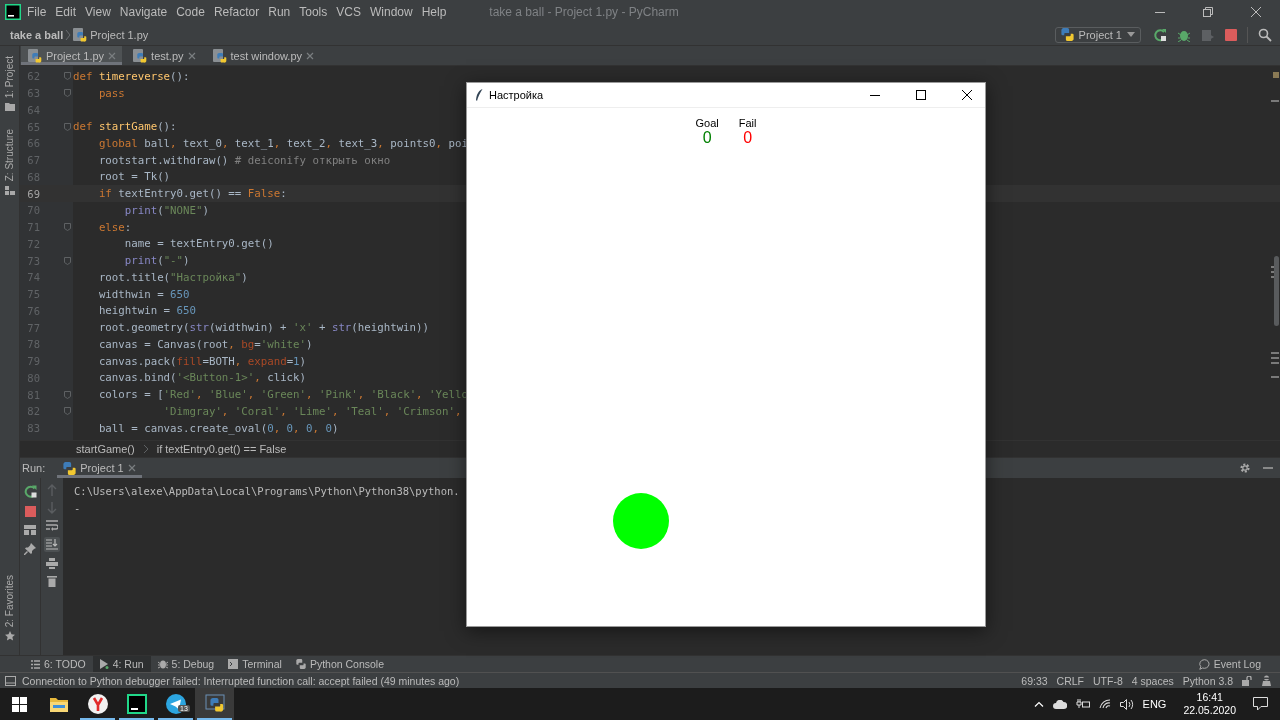  What do you see at coordinates (221, 449) in the screenshot?
I see `breadcrumb: if textEntry0.get() == False` at bounding box center [221, 449].